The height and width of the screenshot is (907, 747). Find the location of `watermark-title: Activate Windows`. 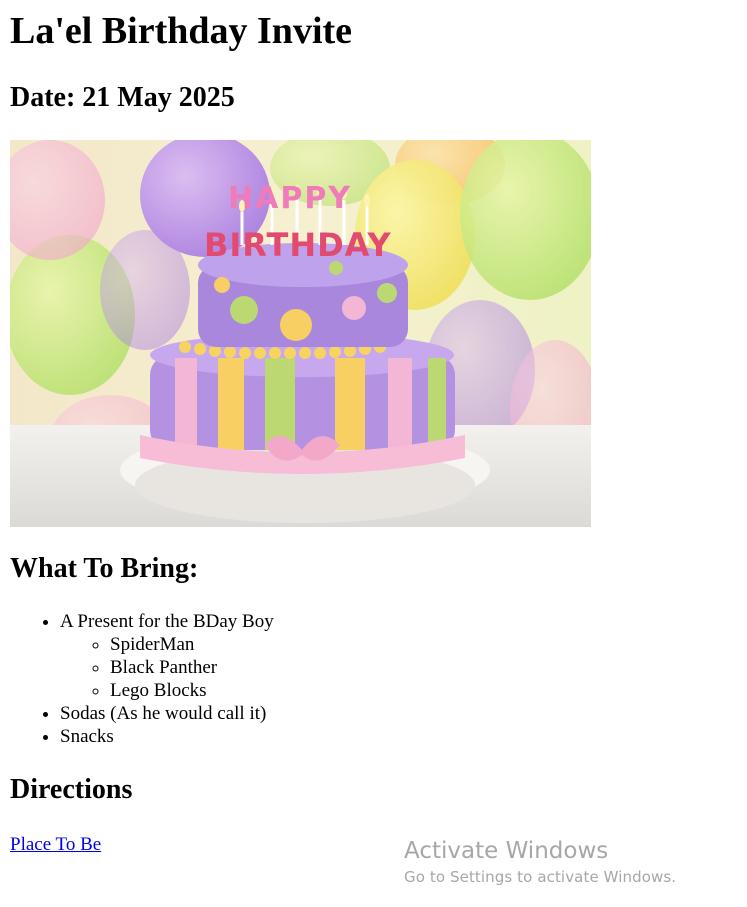

watermark-title: Activate Windows is located at coordinates (506, 851).